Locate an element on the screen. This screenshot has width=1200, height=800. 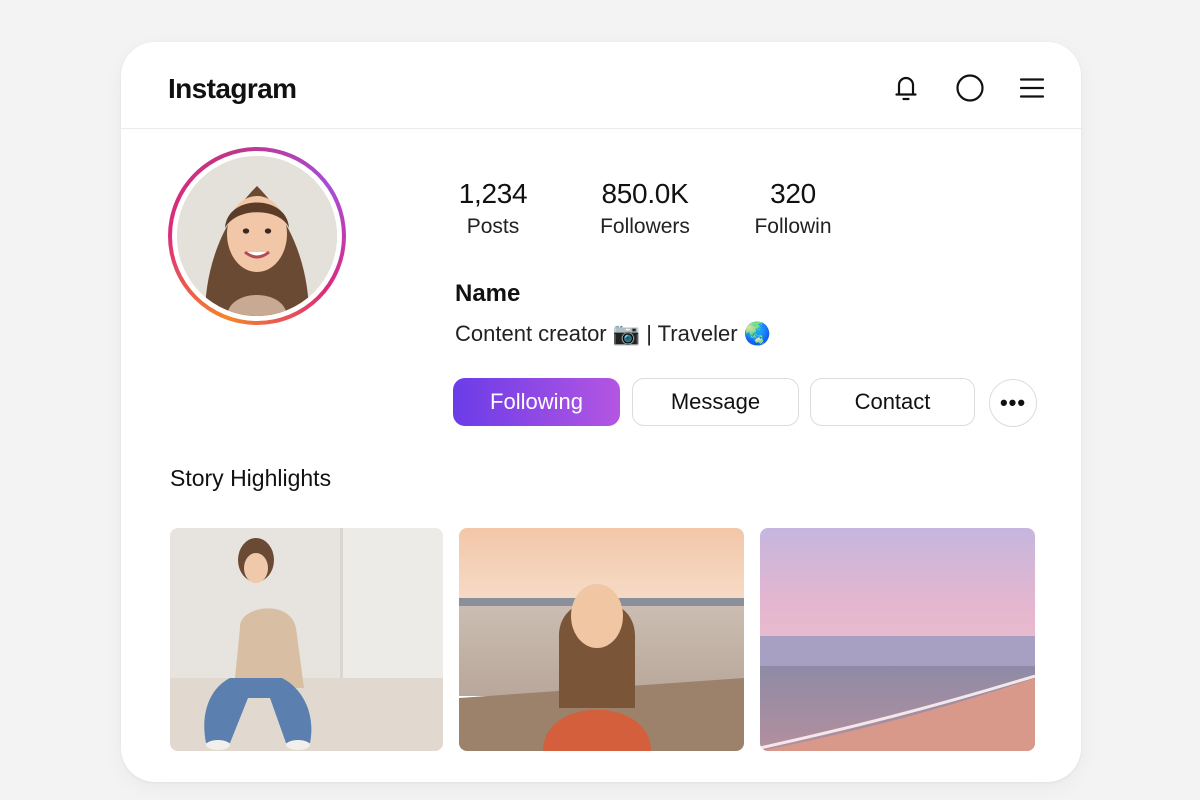
menu-icon is located at coordinates (1032, 88).